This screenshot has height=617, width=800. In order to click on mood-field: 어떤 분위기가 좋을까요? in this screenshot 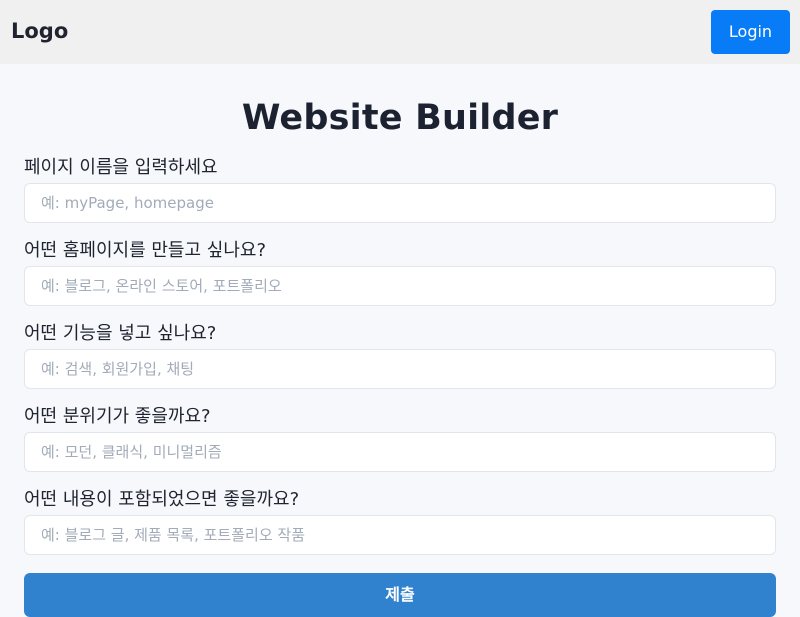, I will do `click(400, 438)`.